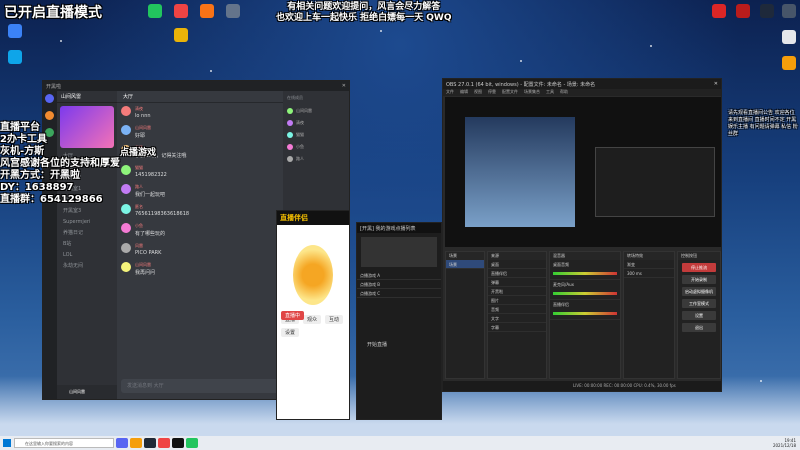  Describe the element at coordinates (87, 222) in the screenshot. I see `channel-item: Supermjeri` at that location.